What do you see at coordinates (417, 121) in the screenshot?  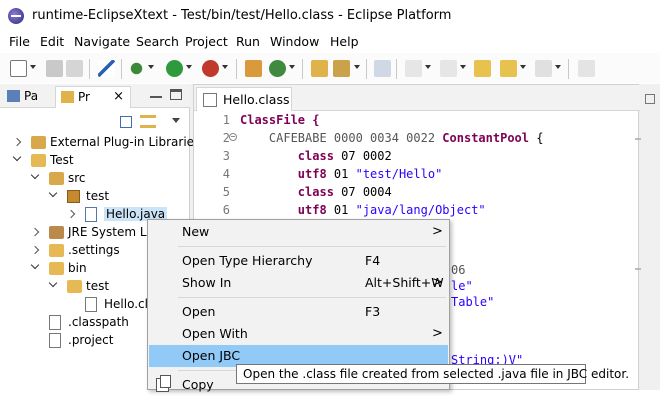 I see `code-line: 1 ClassFile {` at bounding box center [417, 121].